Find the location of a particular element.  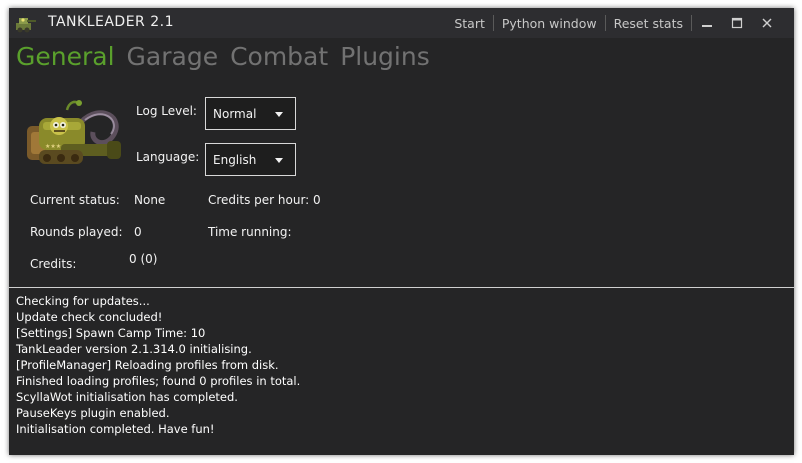

maximize-icon is located at coordinates (737, 23).